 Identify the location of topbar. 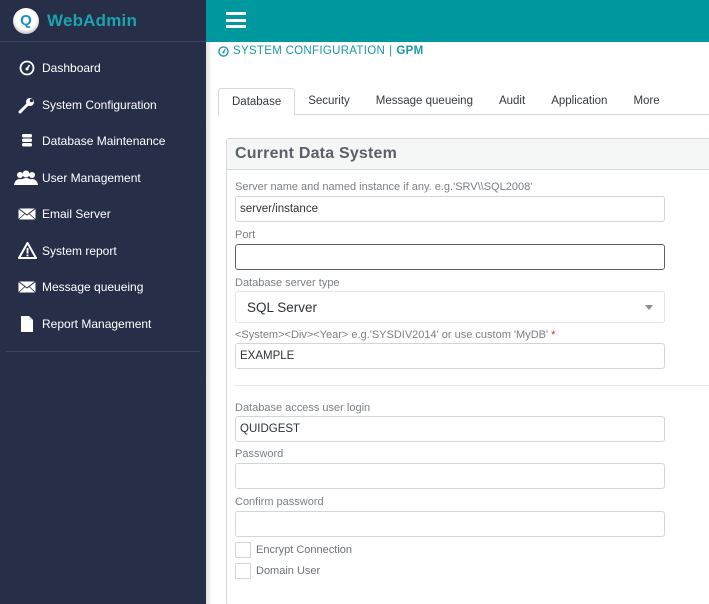
(457, 21).